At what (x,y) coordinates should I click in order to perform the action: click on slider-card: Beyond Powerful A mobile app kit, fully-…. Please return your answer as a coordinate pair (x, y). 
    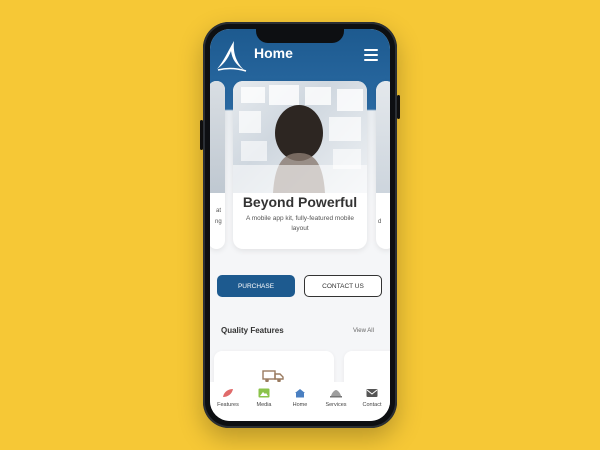
    Looking at the image, I should click on (300, 165).